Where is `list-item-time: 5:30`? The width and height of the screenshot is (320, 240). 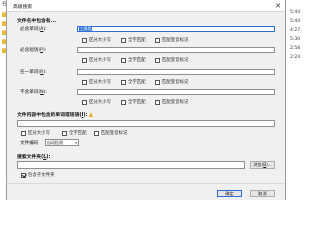
list-item-time: 5:30 is located at coordinates (295, 39).